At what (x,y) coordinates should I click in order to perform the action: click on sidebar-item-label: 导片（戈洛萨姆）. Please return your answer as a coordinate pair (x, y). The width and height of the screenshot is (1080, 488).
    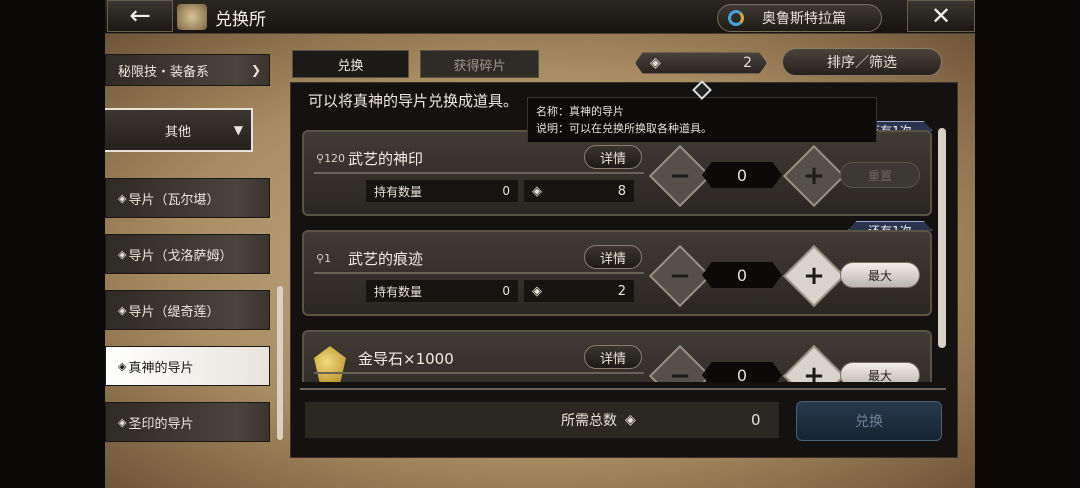
    Looking at the image, I should click on (180, 256).